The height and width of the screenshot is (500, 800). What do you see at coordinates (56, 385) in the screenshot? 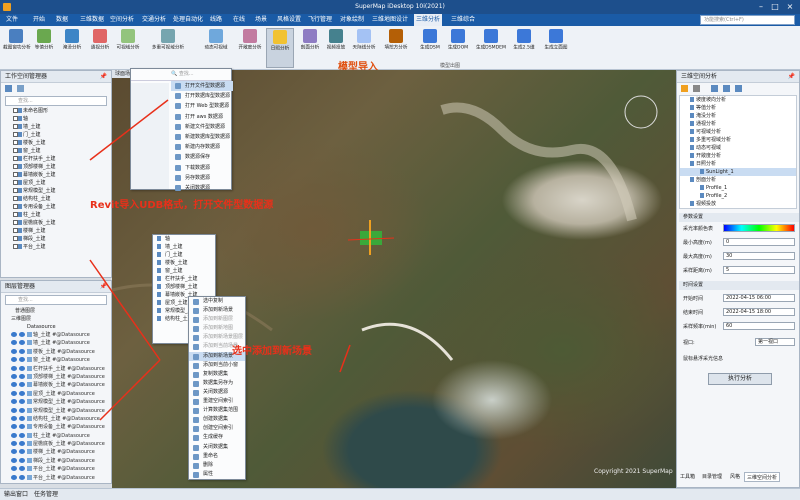
I see `layer-item: 幕墙嵌板_土建 #@Datasource` at bounding box center [56, 385].